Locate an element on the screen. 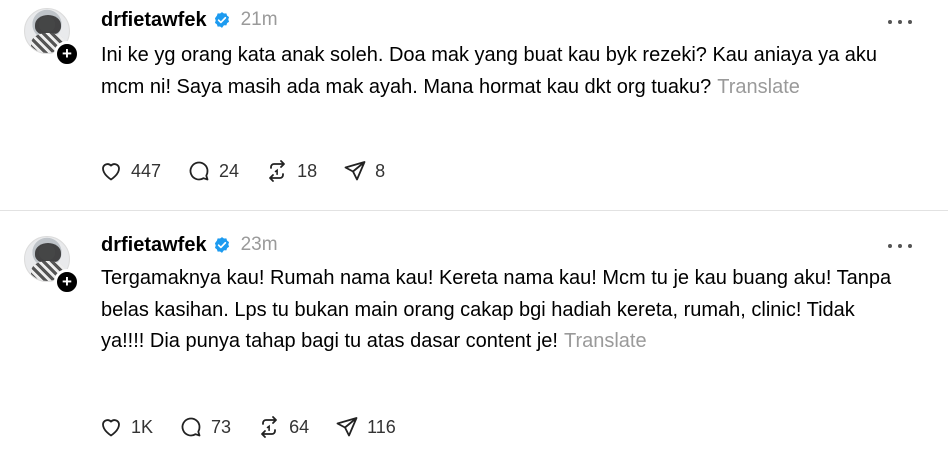 The height and width of the screenshot is (460, 948). repost-count: 64 is located at coordinates (299, 426).